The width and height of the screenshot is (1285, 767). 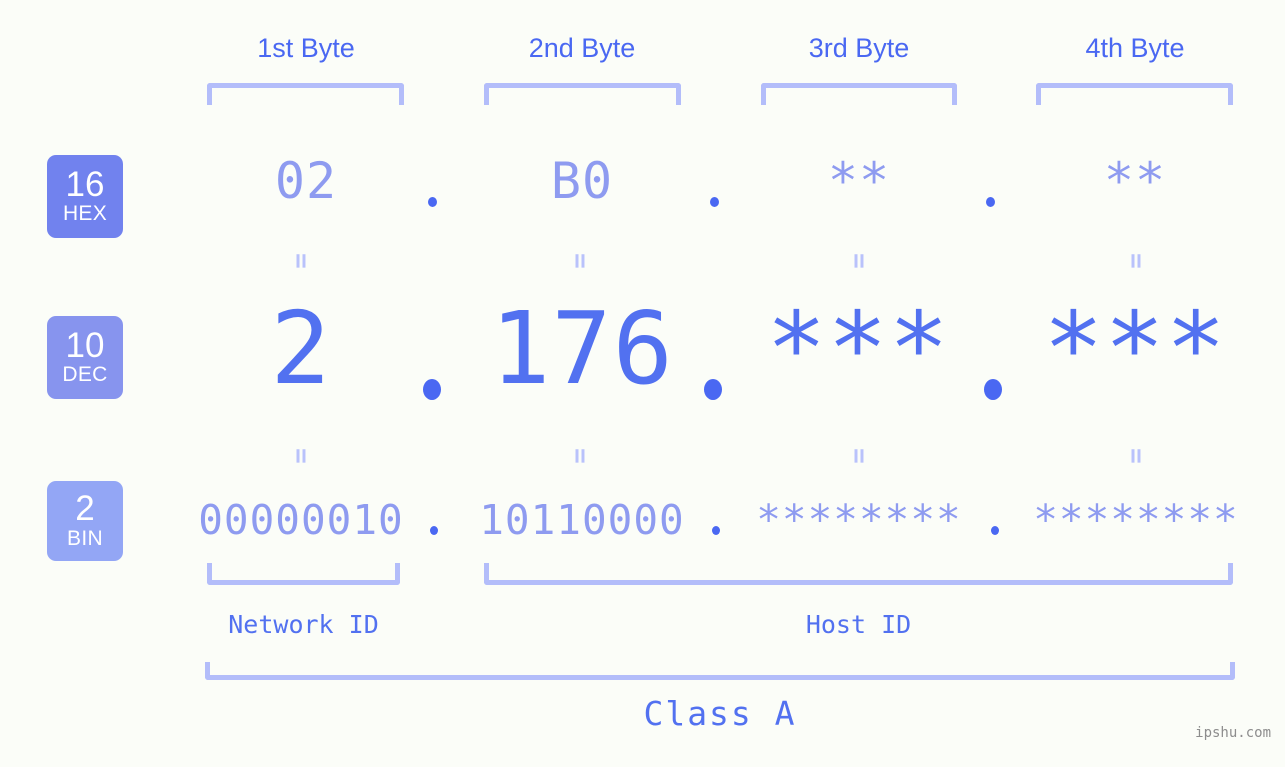 What do you see at coordinates (580, 456) in the screenshot?
I see `equals-mark-dec-bin-2: =` at bounding box center [580, 456].